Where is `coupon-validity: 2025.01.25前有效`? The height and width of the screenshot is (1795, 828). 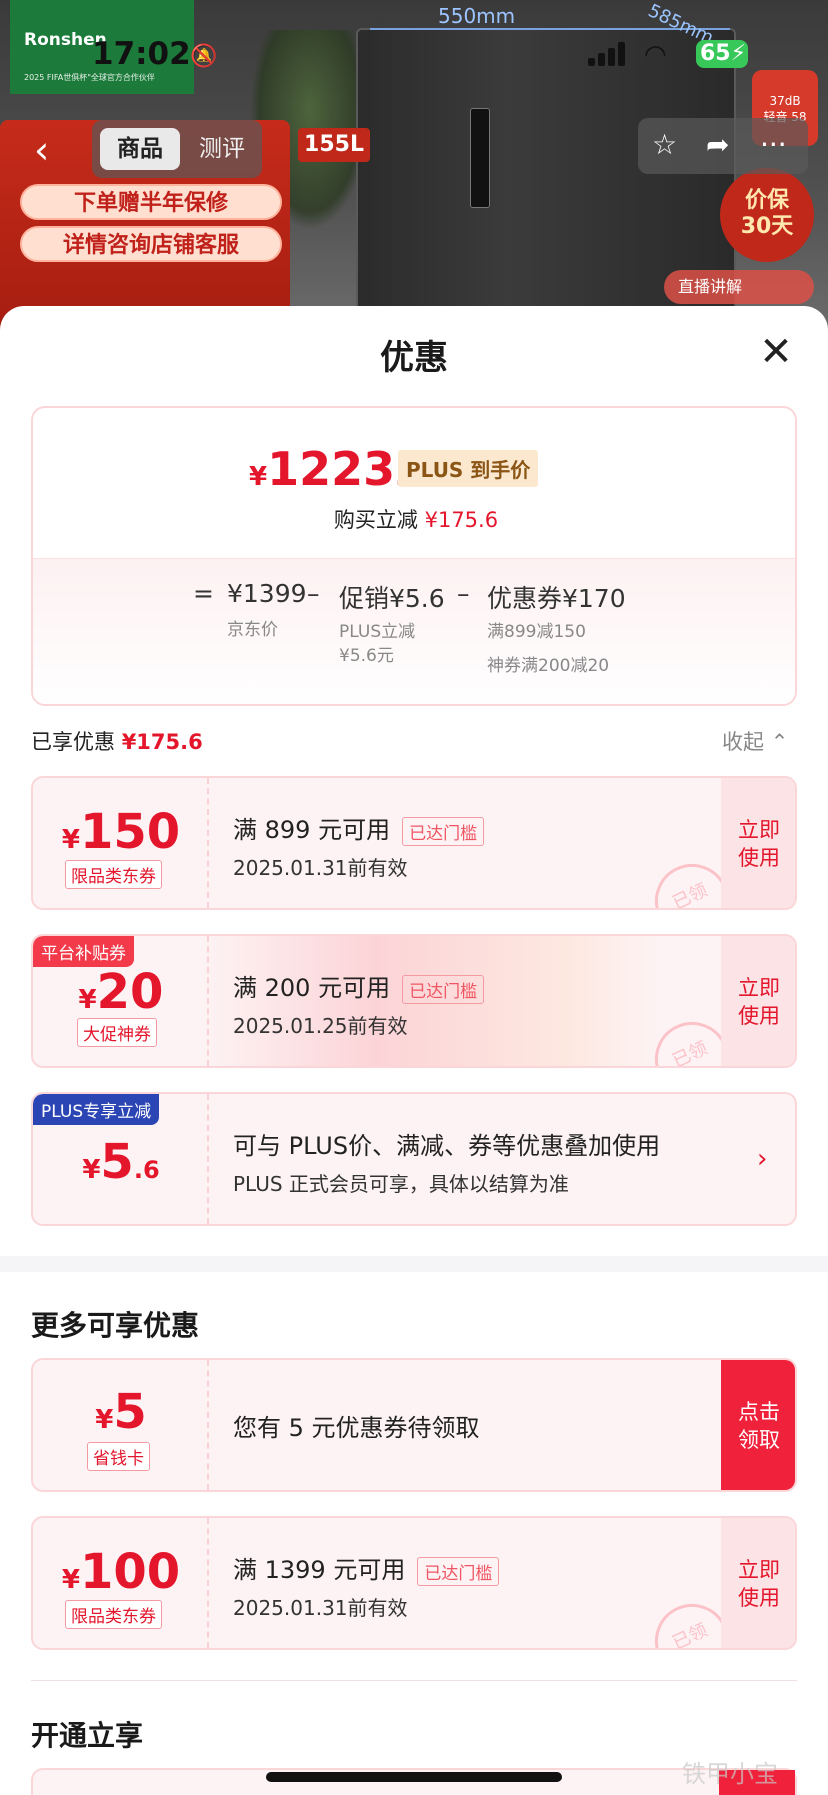
coupon-validity: 2025.01.25前有效 is located at coordinates (320, 1026).